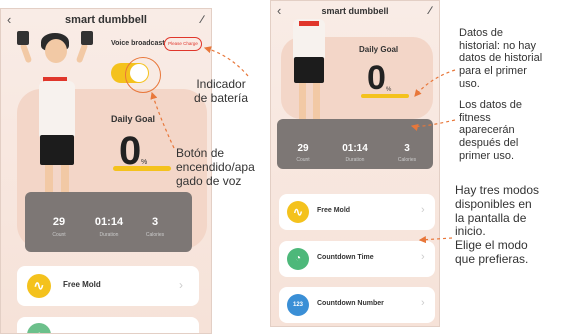 This screenshot has width=587, height=334. What do you see at coordinates (435, 83) in the screenshot?
I see `arrow-history` at bounding box center [435, 83].